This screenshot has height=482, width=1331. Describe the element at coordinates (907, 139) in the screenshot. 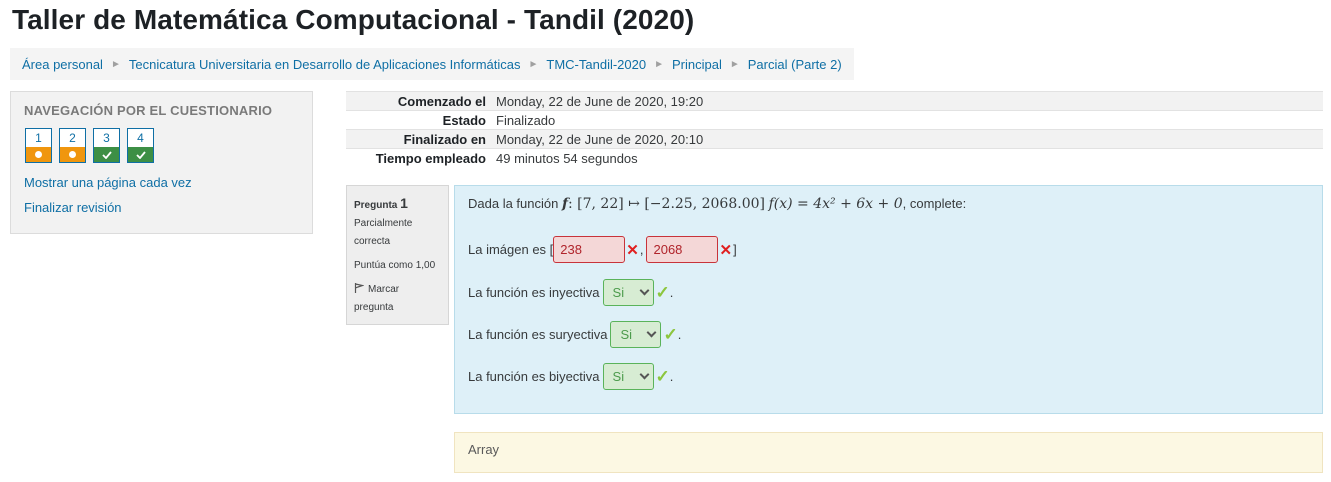

I see `summary-value: Monday, 22 de June de 2020, 20:10` at that location.